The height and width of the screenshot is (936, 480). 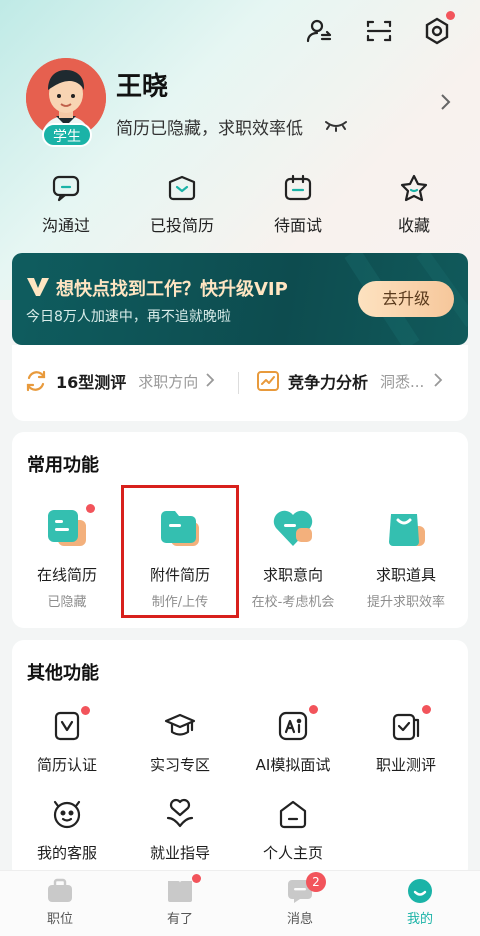 What do you see at coordinates (293, 765) in the screenshot?
I see `other-label: AI模拟面试` at bounding box center [293, 765].